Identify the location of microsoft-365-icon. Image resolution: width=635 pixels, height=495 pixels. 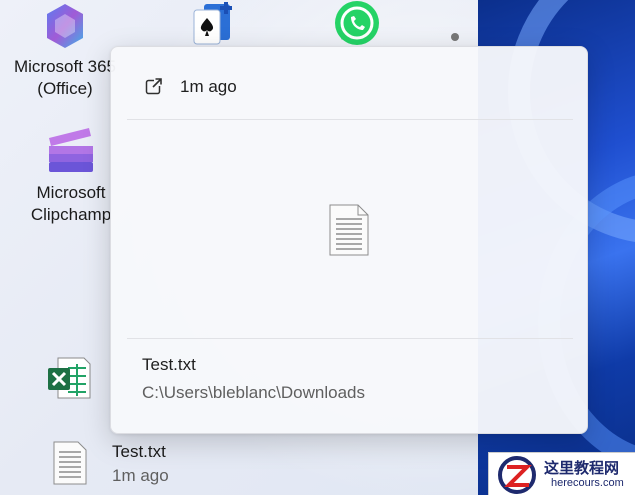
(65, 26).